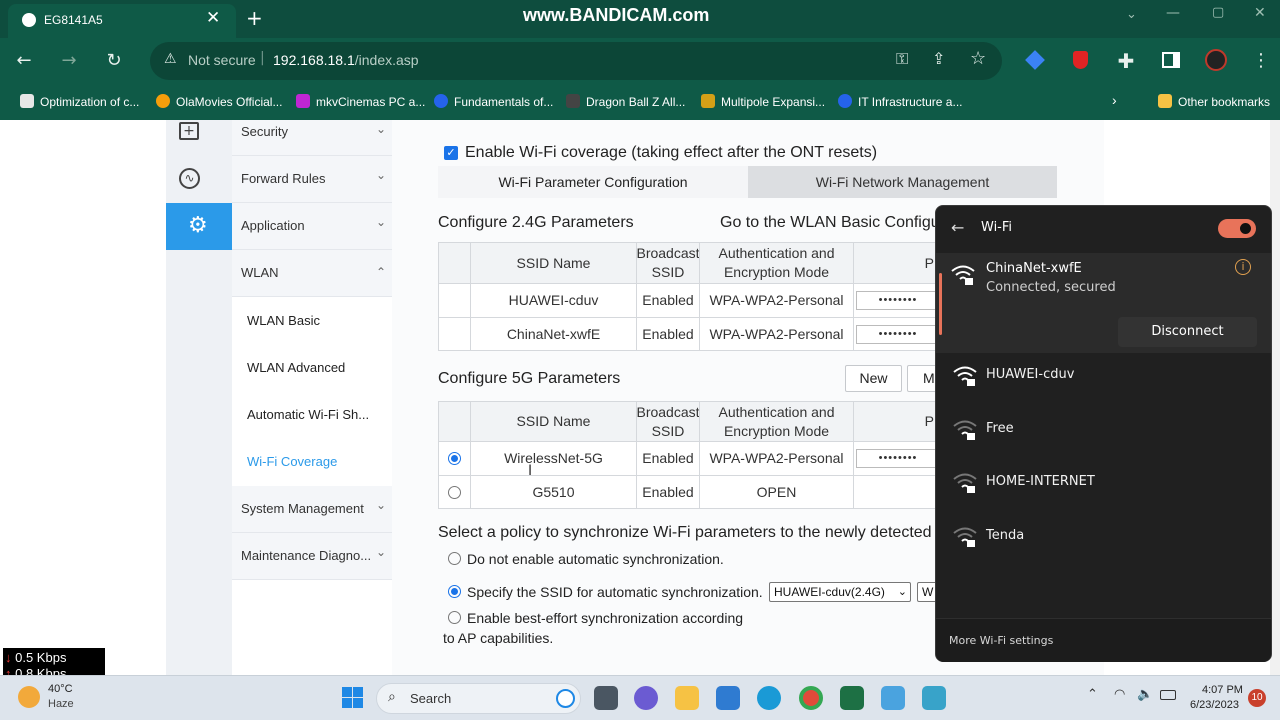 The width and height of the screenshot is (1280, 720). I want to click on radio-selected, so click(454, 458).